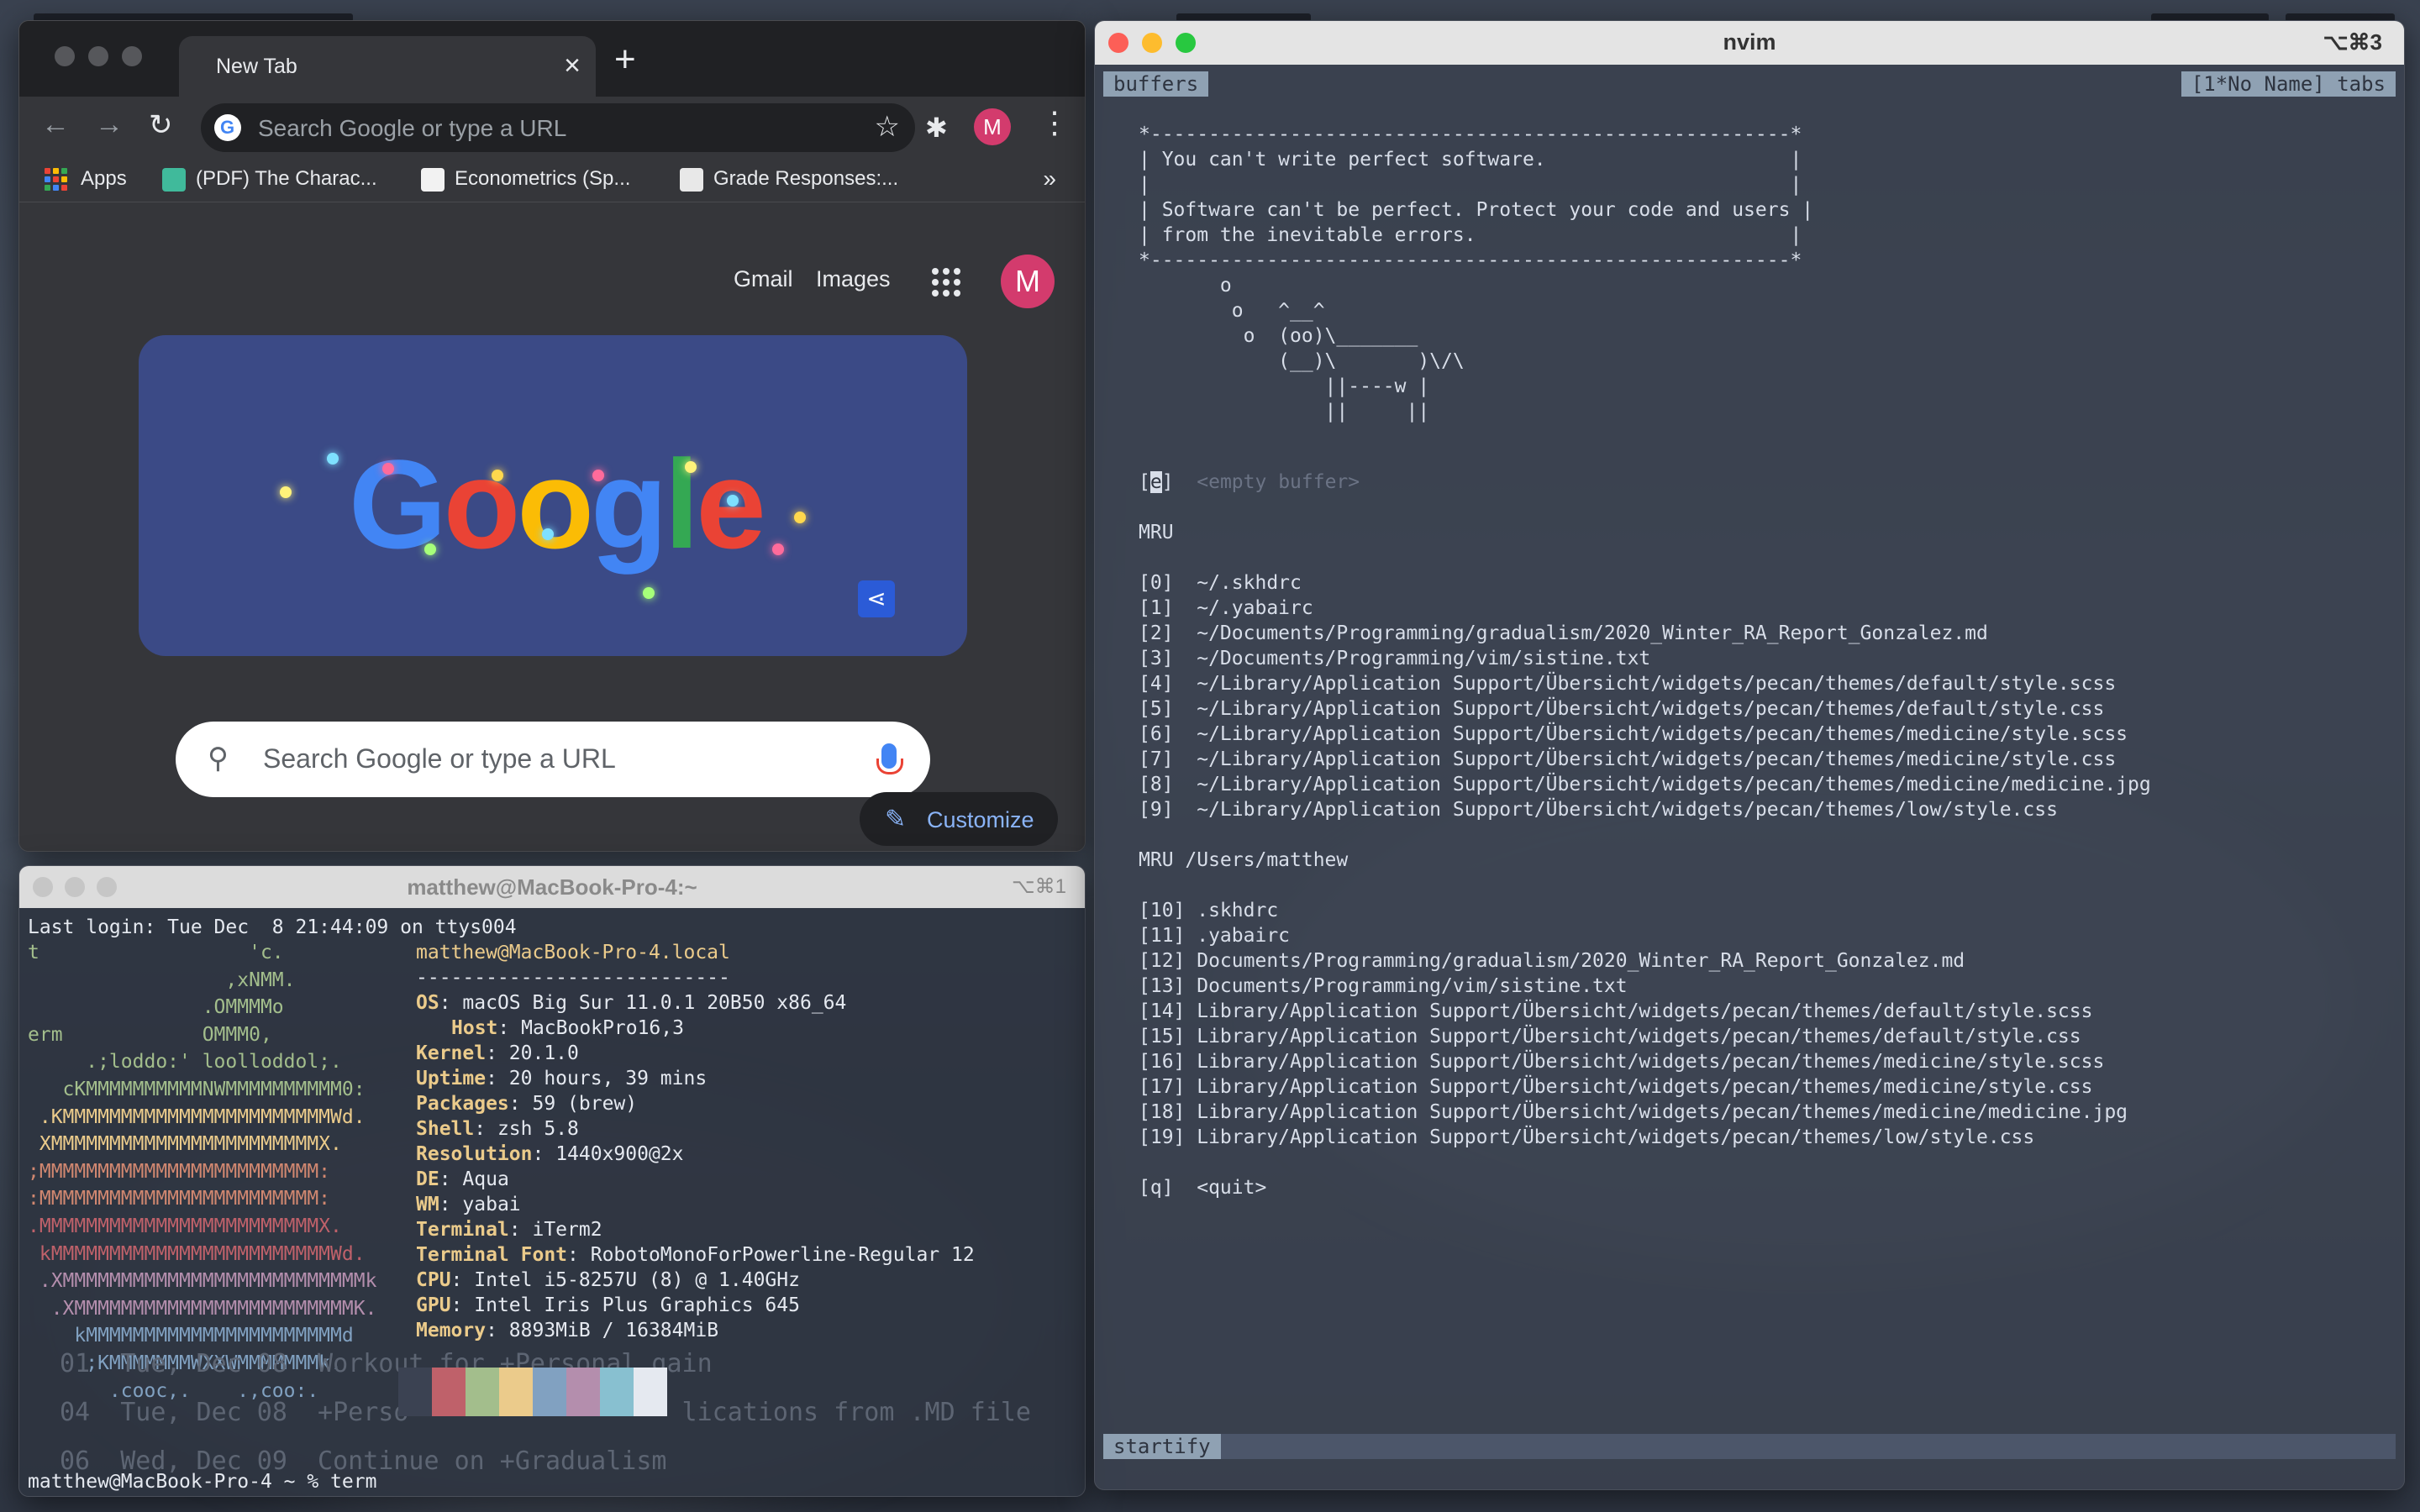 The image size is (2420, 1512). What do you see at coordinates (174, 179) in the screenshot?
I see `researchgate-icon` at bounding box center [174, 179].